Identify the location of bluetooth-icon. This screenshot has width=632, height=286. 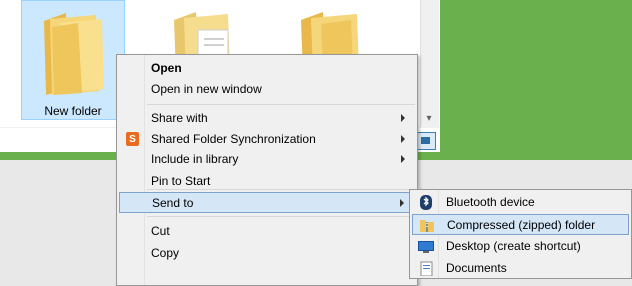
(426, 202).